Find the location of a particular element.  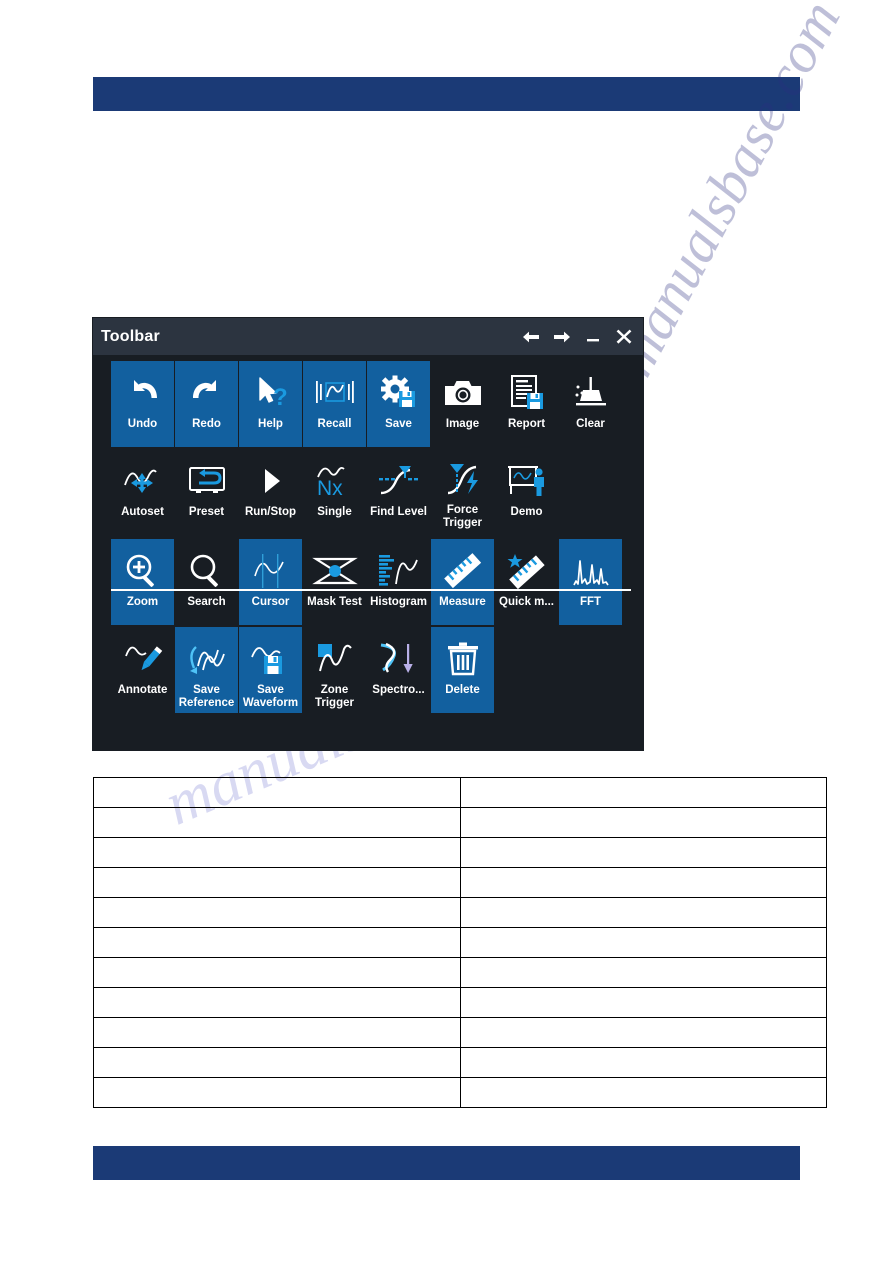

recall-waveform-icon is located at coordinates (335, 393).